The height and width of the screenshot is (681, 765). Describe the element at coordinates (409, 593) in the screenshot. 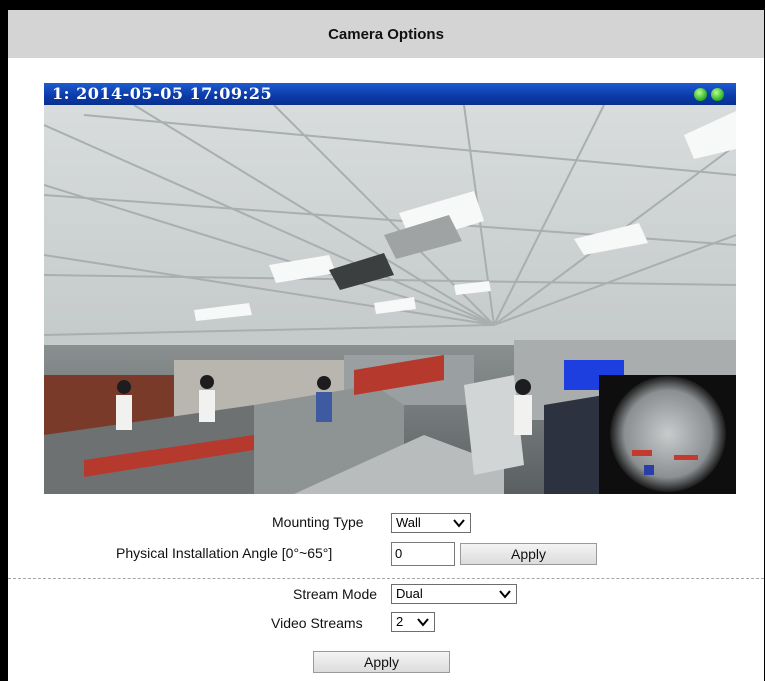

I see `stream-mode-value: Dual` at that location.